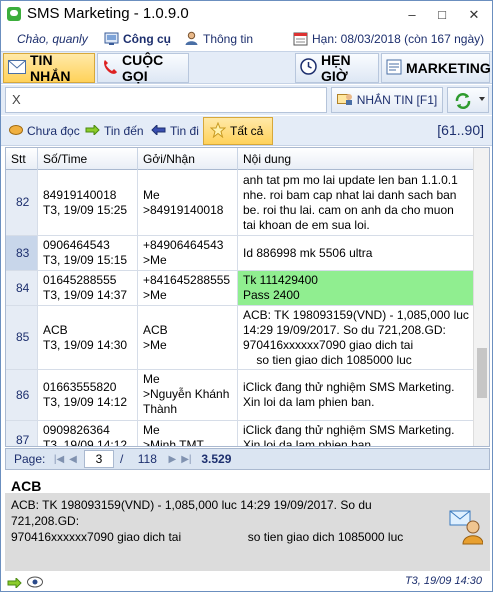 This screenshot has width=493, height=592. I want to click on app-logo-icon, so click(14, 14).